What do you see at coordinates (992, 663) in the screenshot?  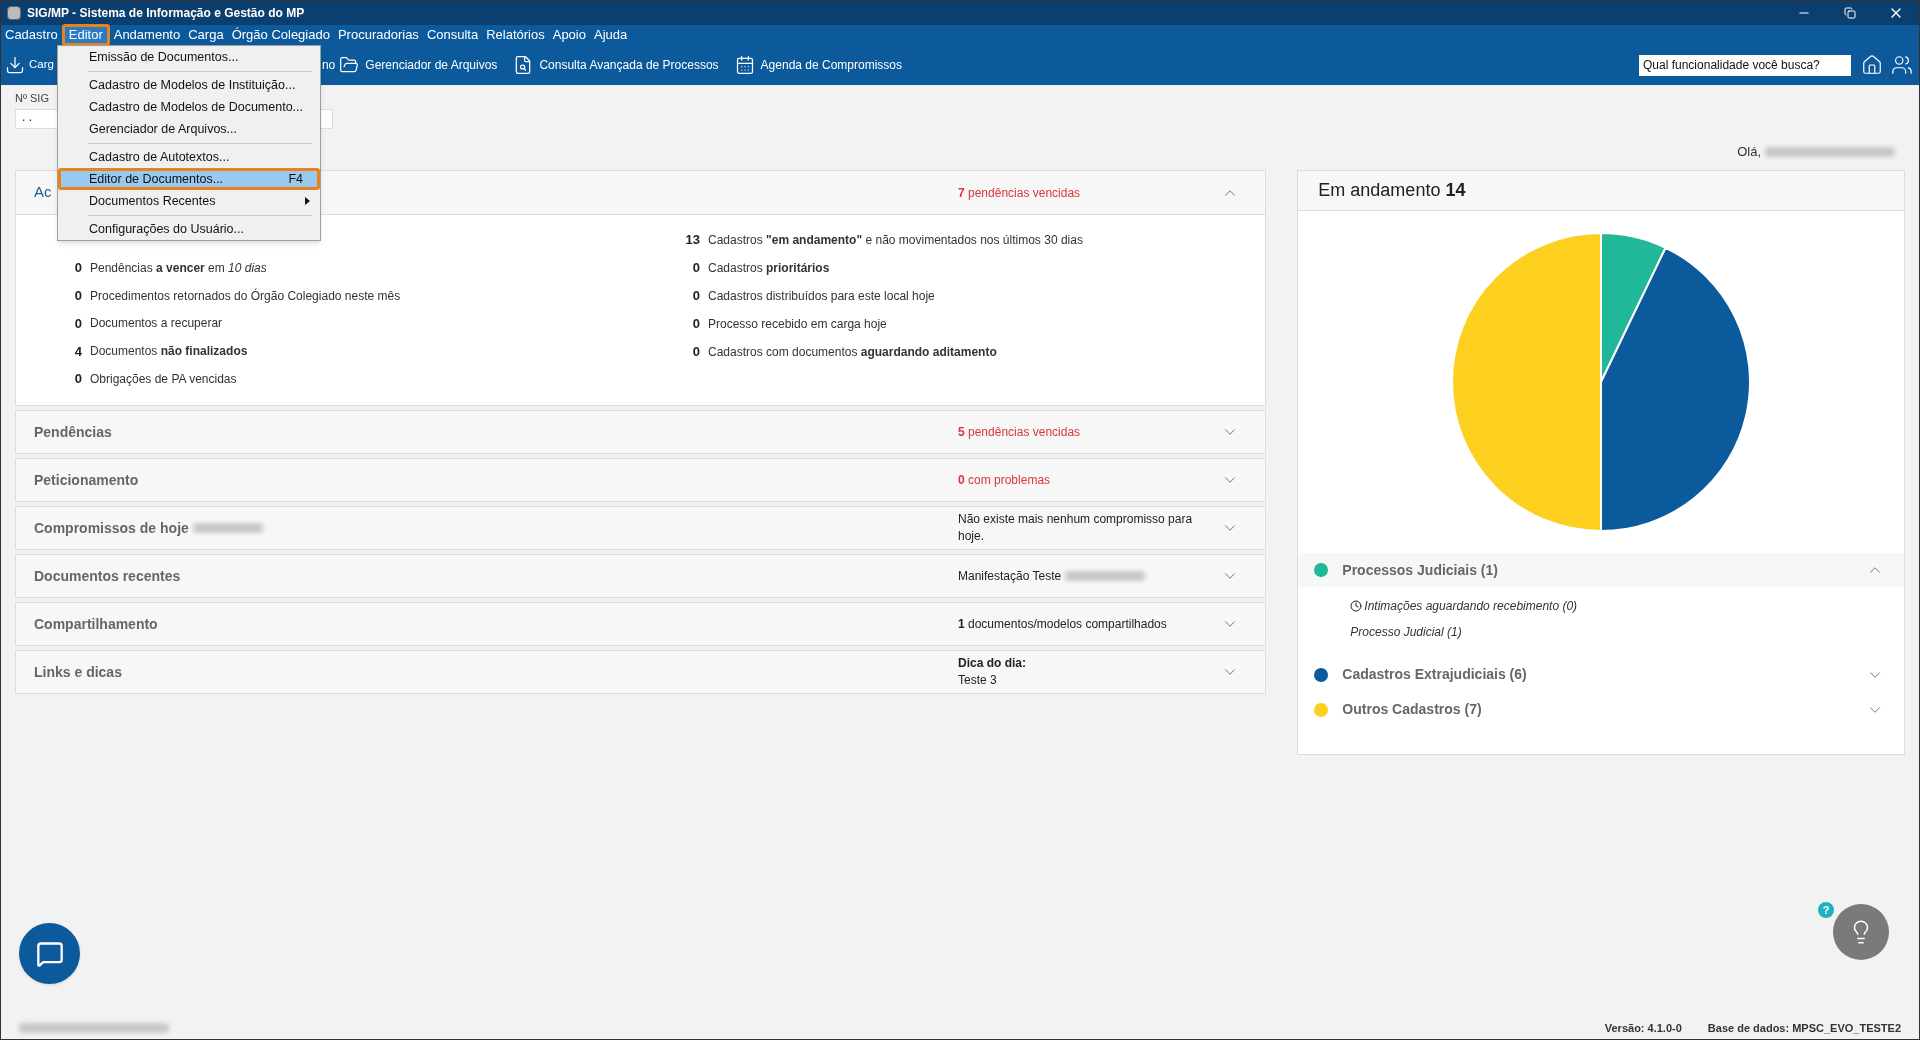 I see `section-info: Dica do dia:` at bounding box center [992, 663].